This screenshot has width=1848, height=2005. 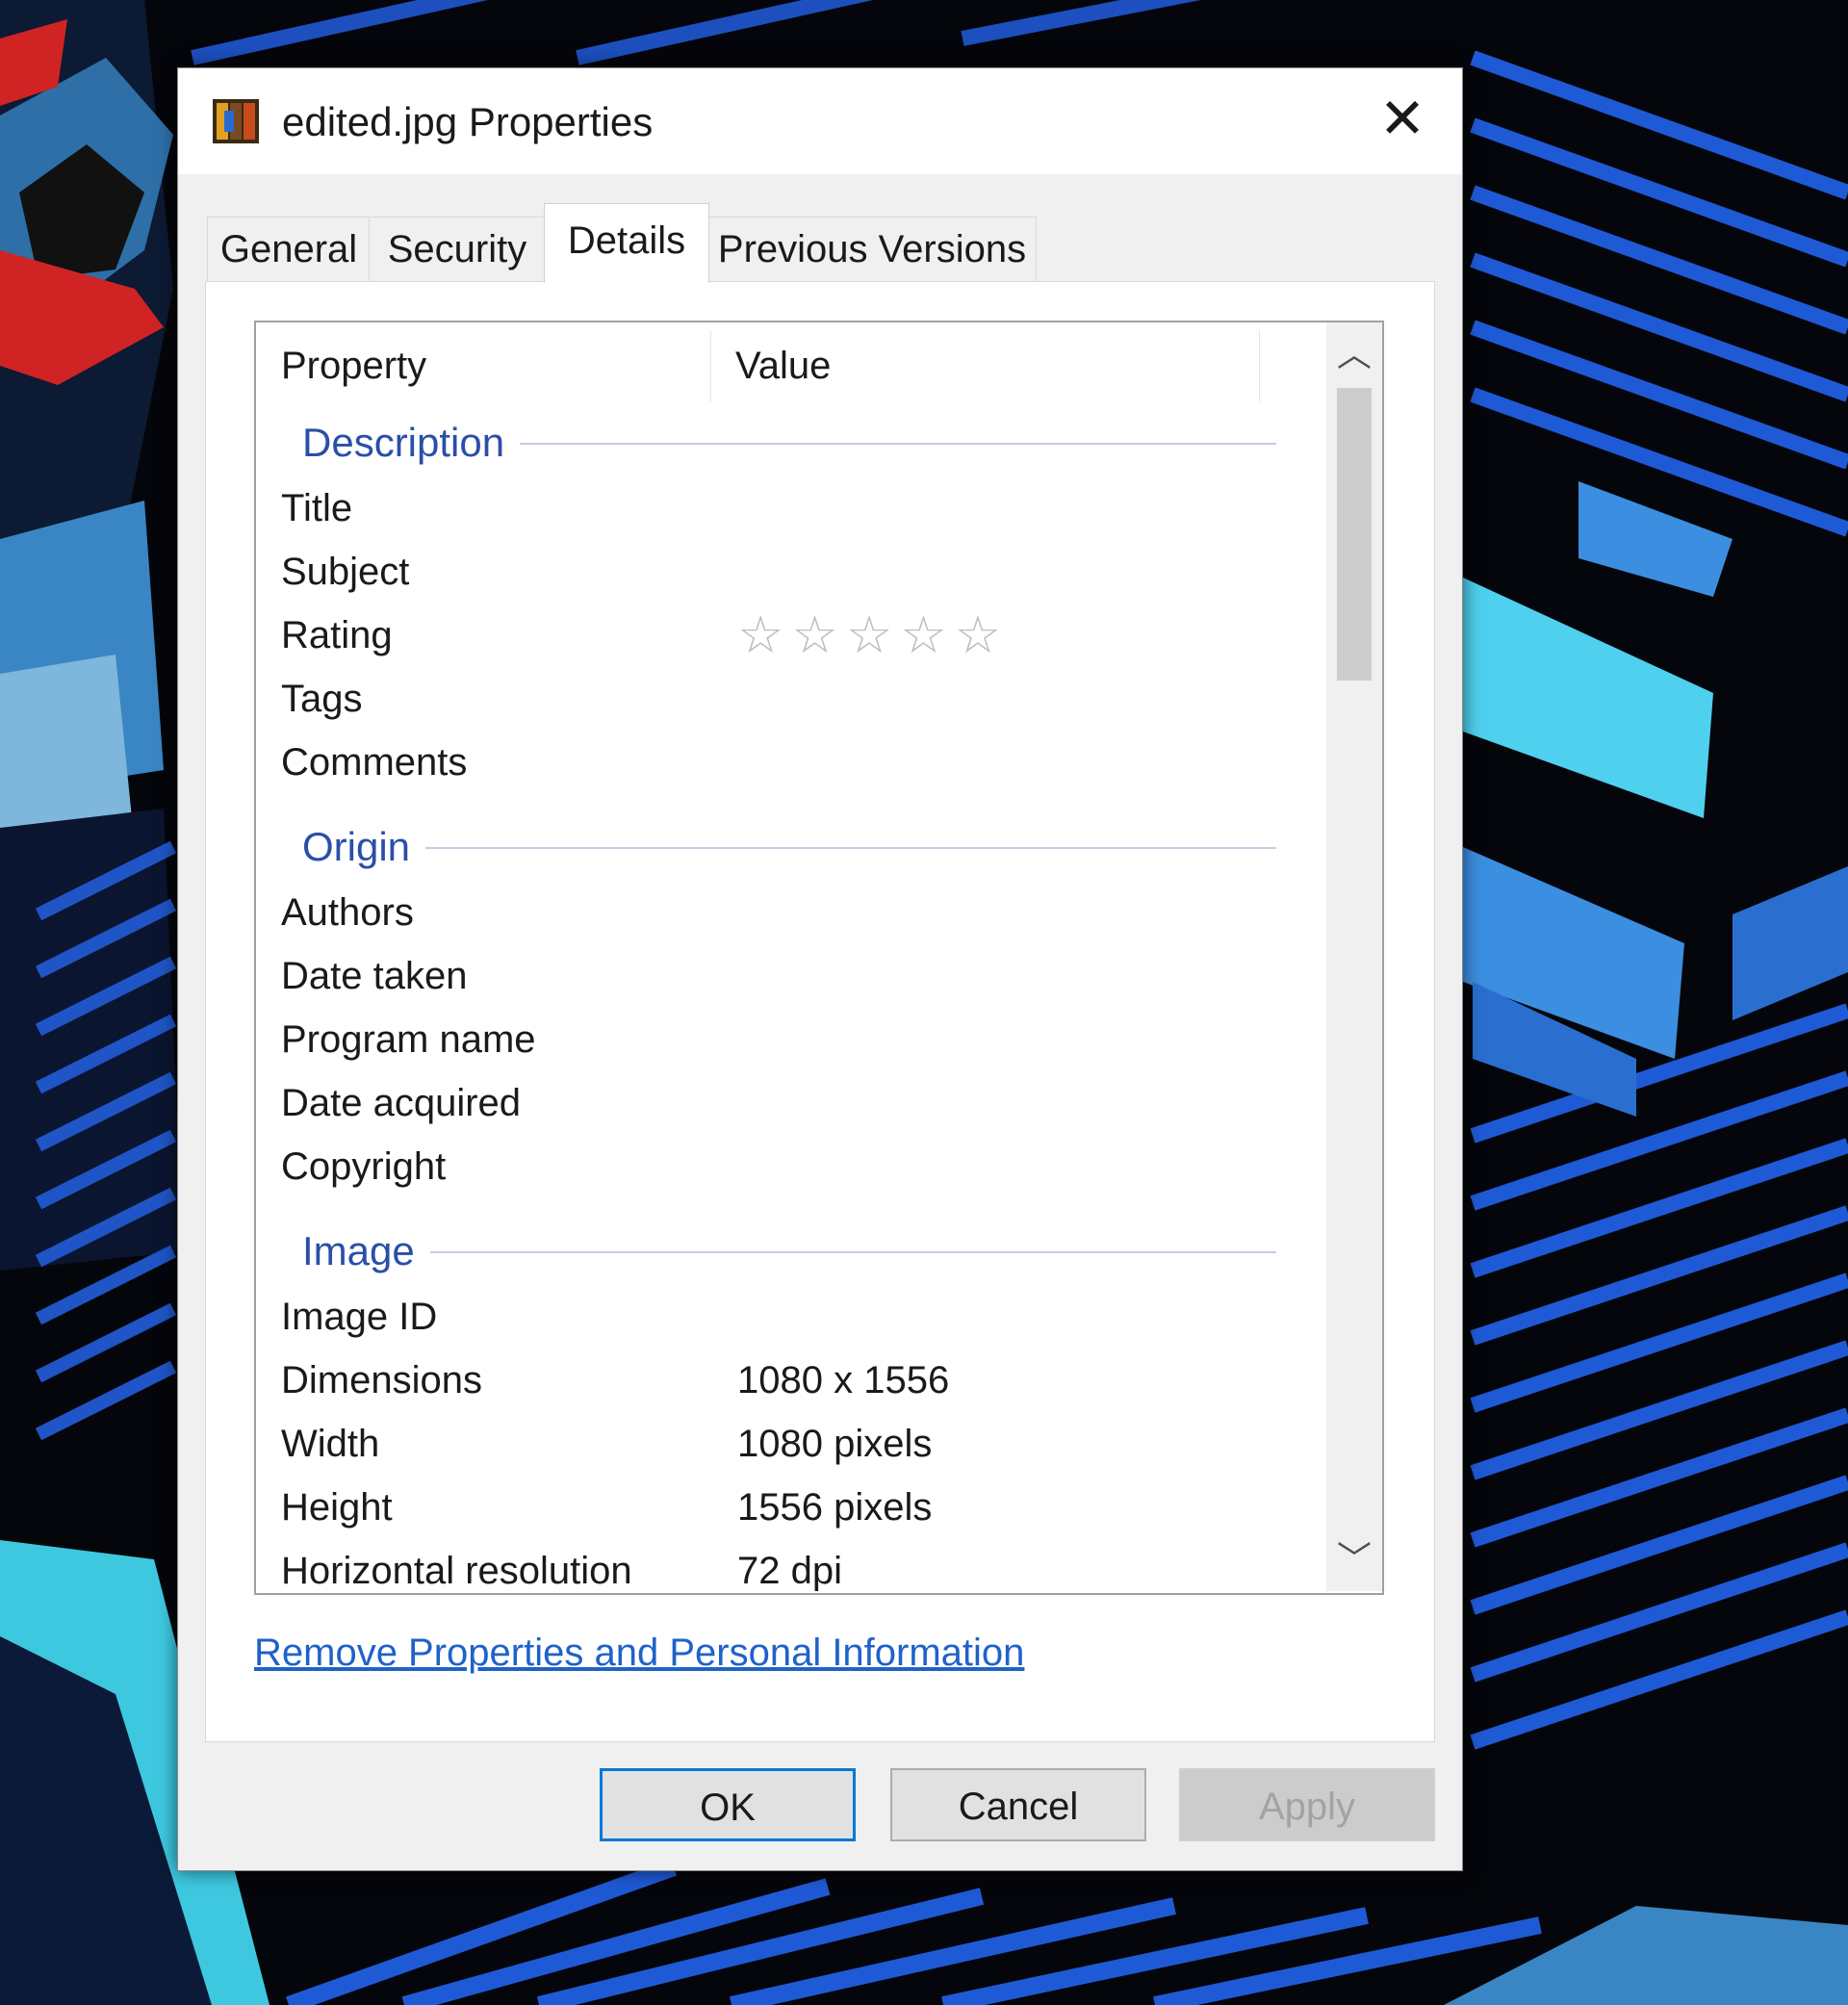 I want to click on group-label: Image, so click(x=366, y=1252).